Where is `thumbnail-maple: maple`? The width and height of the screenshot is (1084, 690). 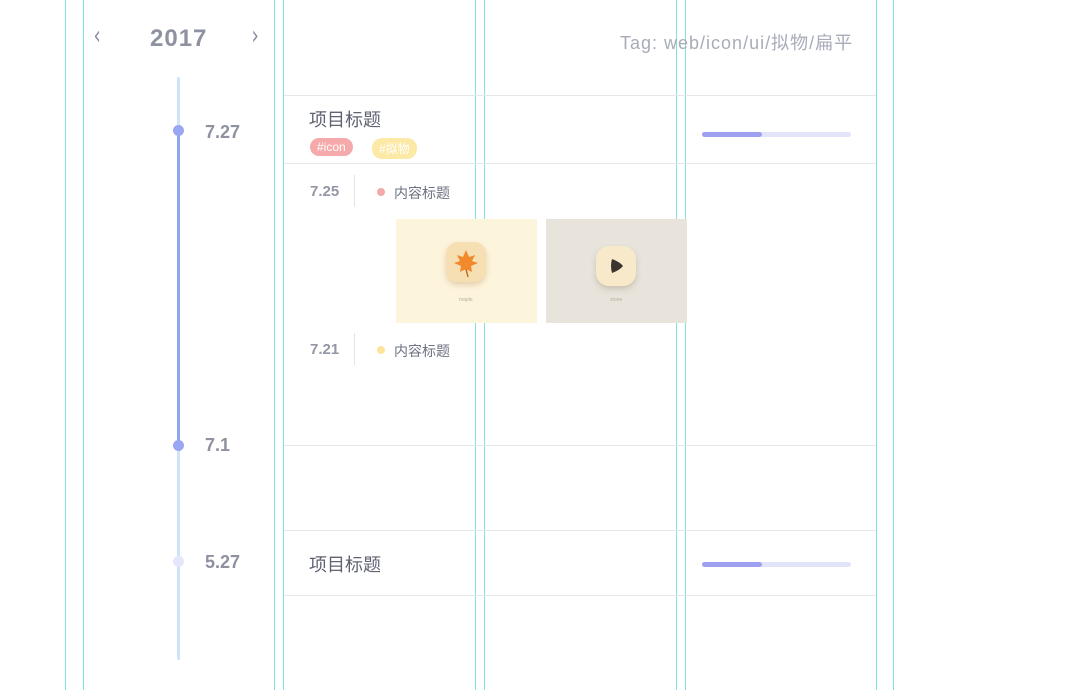
thumbnail-maple: maple is located at coordinates (466, 271).